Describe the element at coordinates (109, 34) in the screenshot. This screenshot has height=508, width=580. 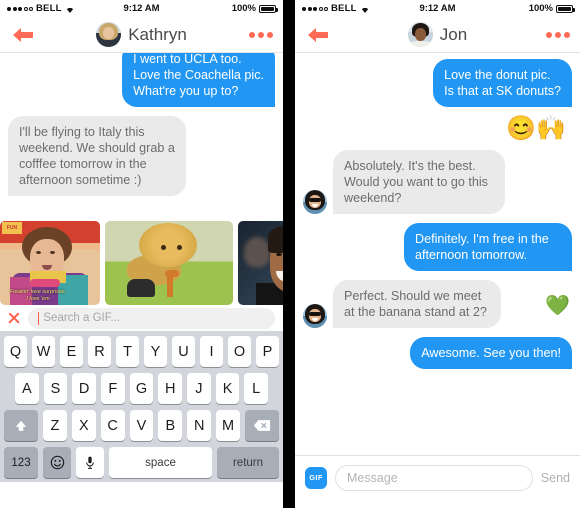
I see `kathryn-avatar` at that location.